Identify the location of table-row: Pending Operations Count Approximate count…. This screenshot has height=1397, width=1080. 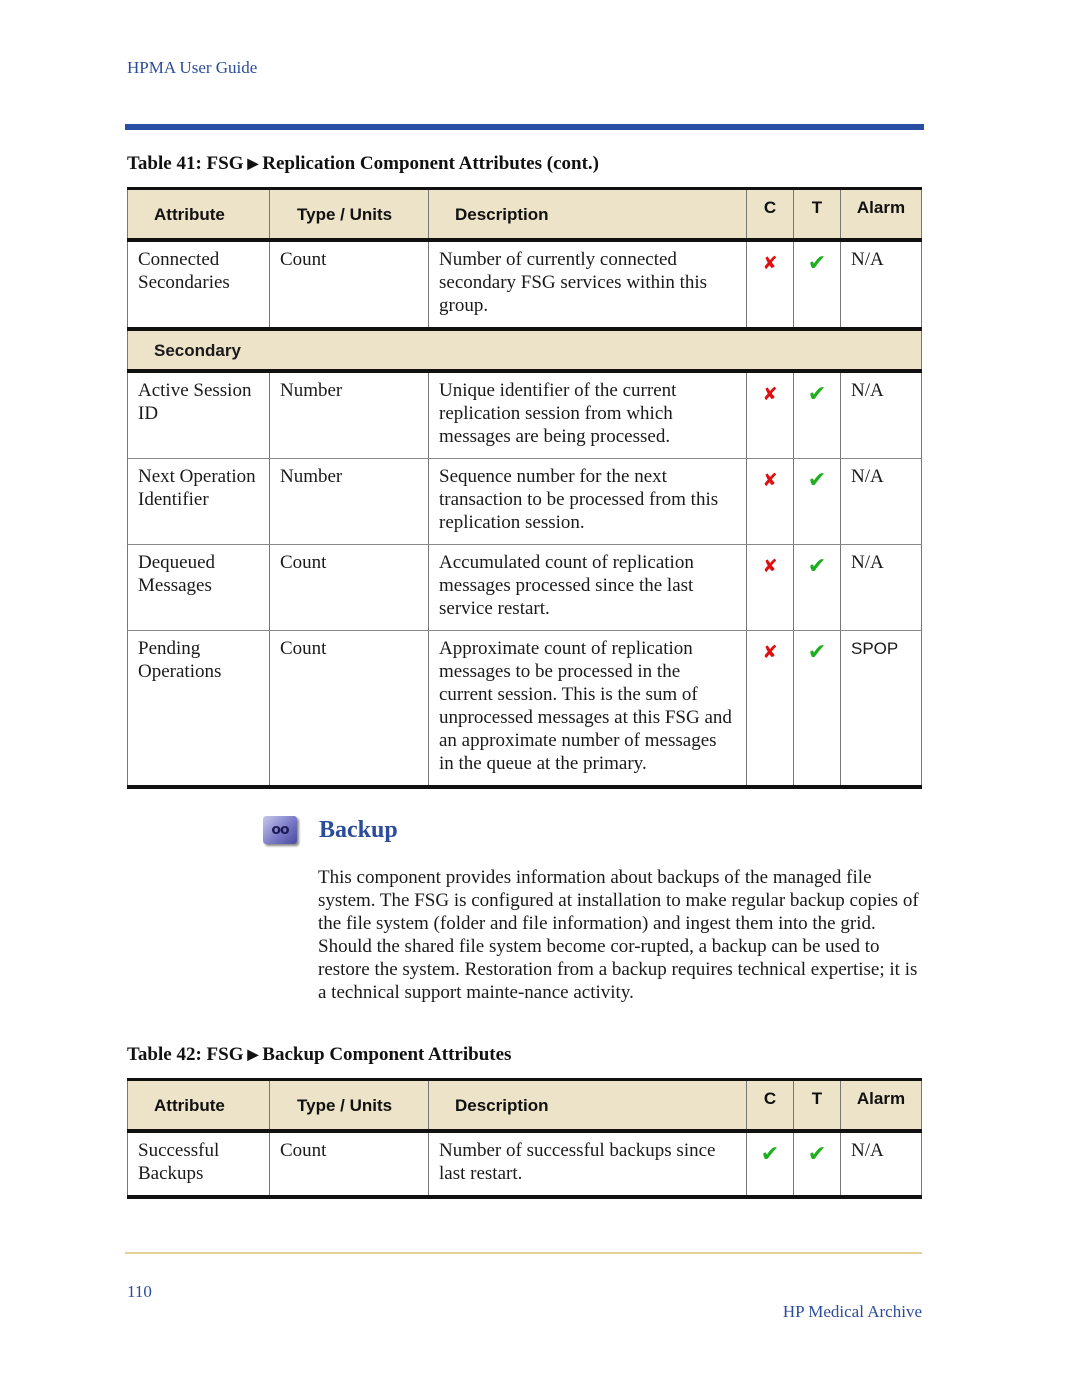
(524, 709).